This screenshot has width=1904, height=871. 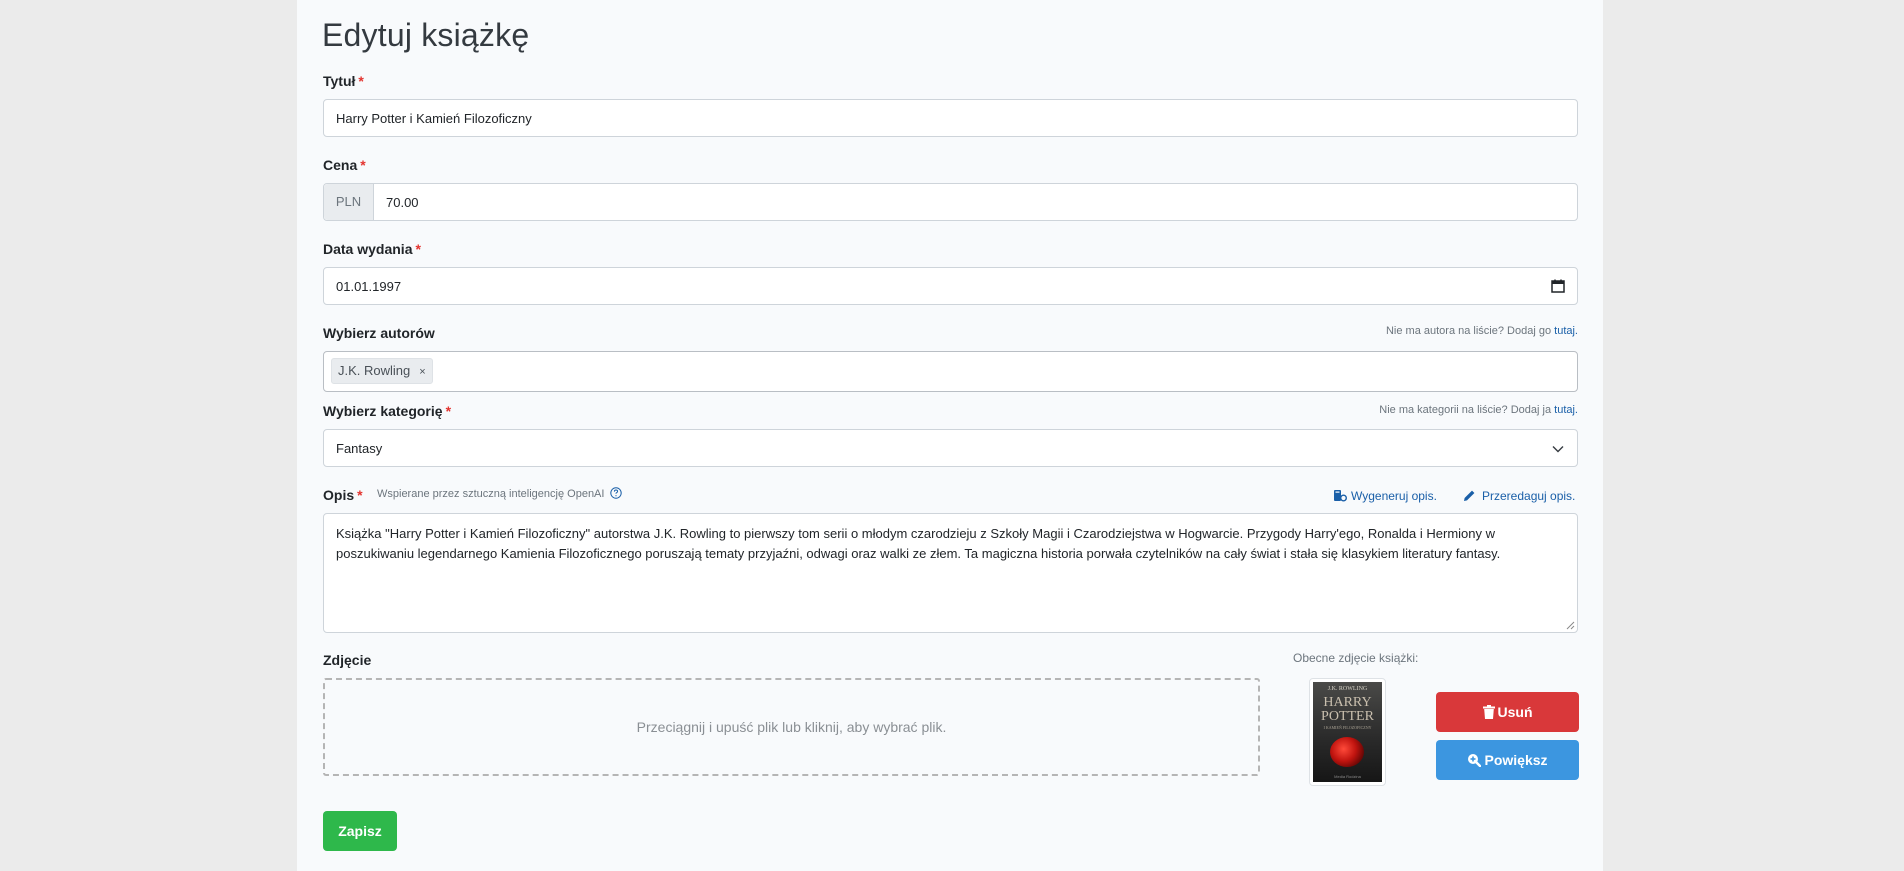 I want to click on cover-title-line2: POTTER, so click(x=1347, y=716).